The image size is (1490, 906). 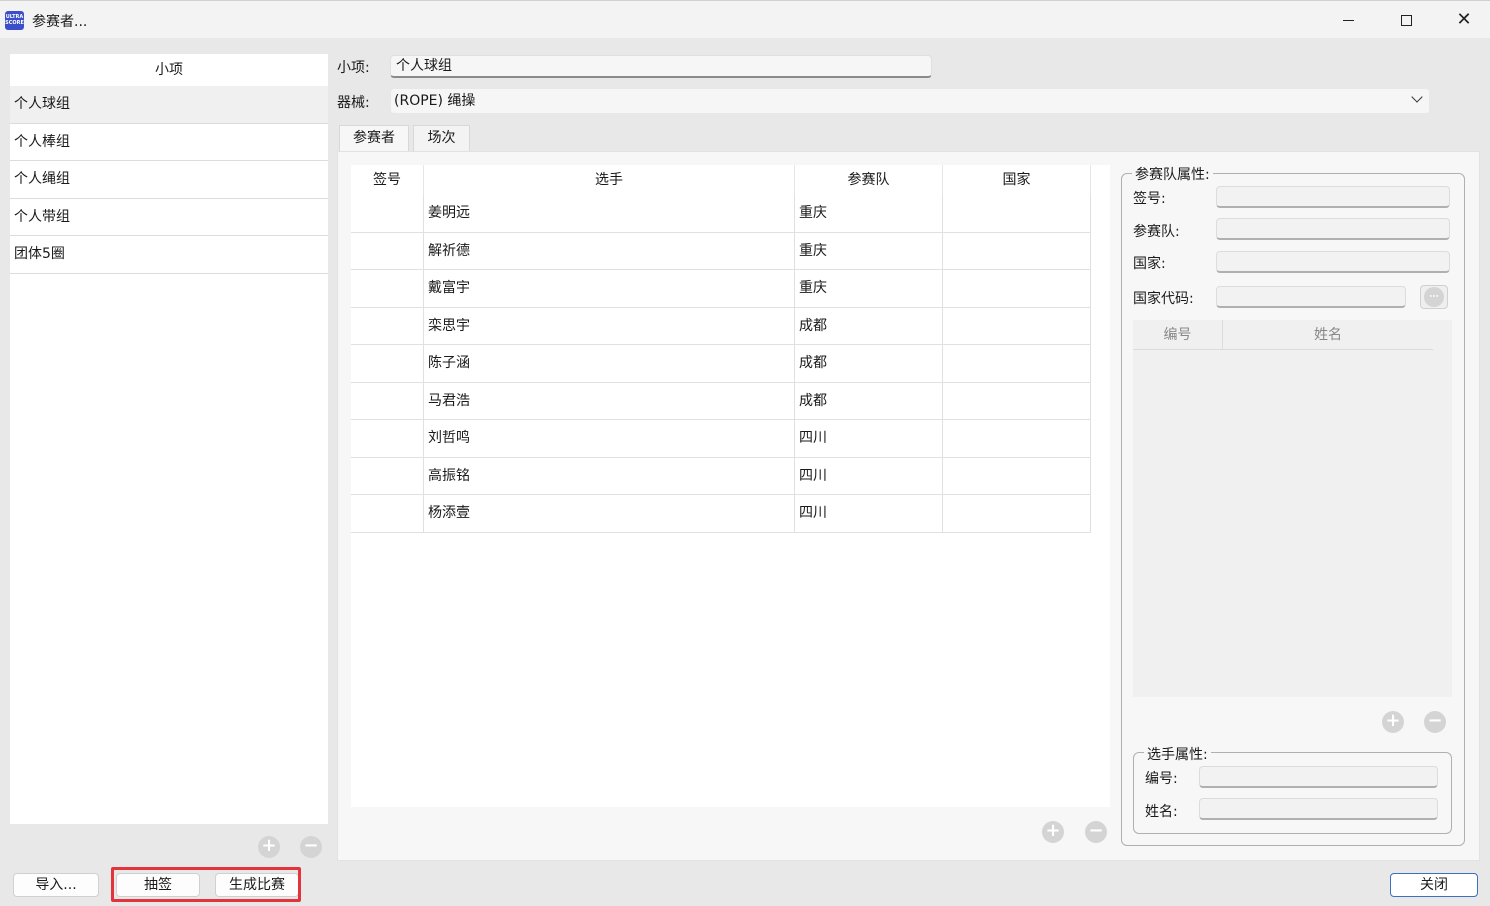 I want to click on add-member-button, so click(x=1393, y=722).